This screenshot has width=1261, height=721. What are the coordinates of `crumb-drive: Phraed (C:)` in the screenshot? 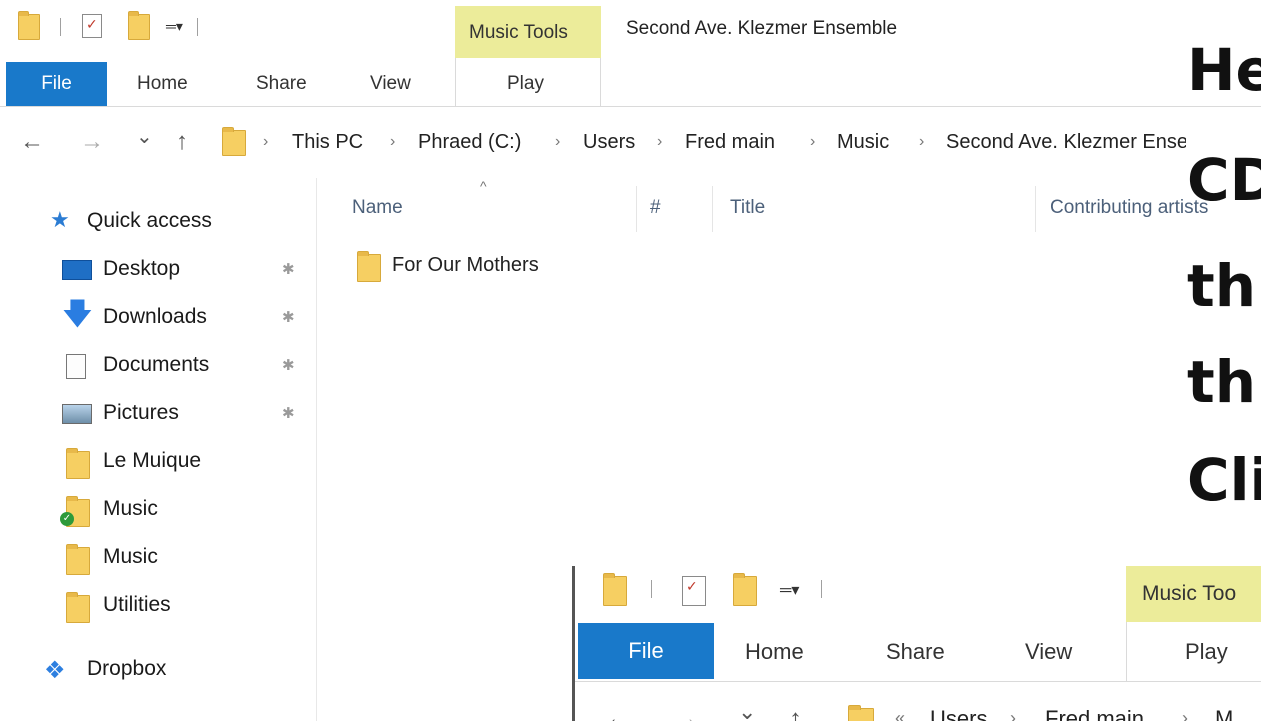 It's located at (469, 142).